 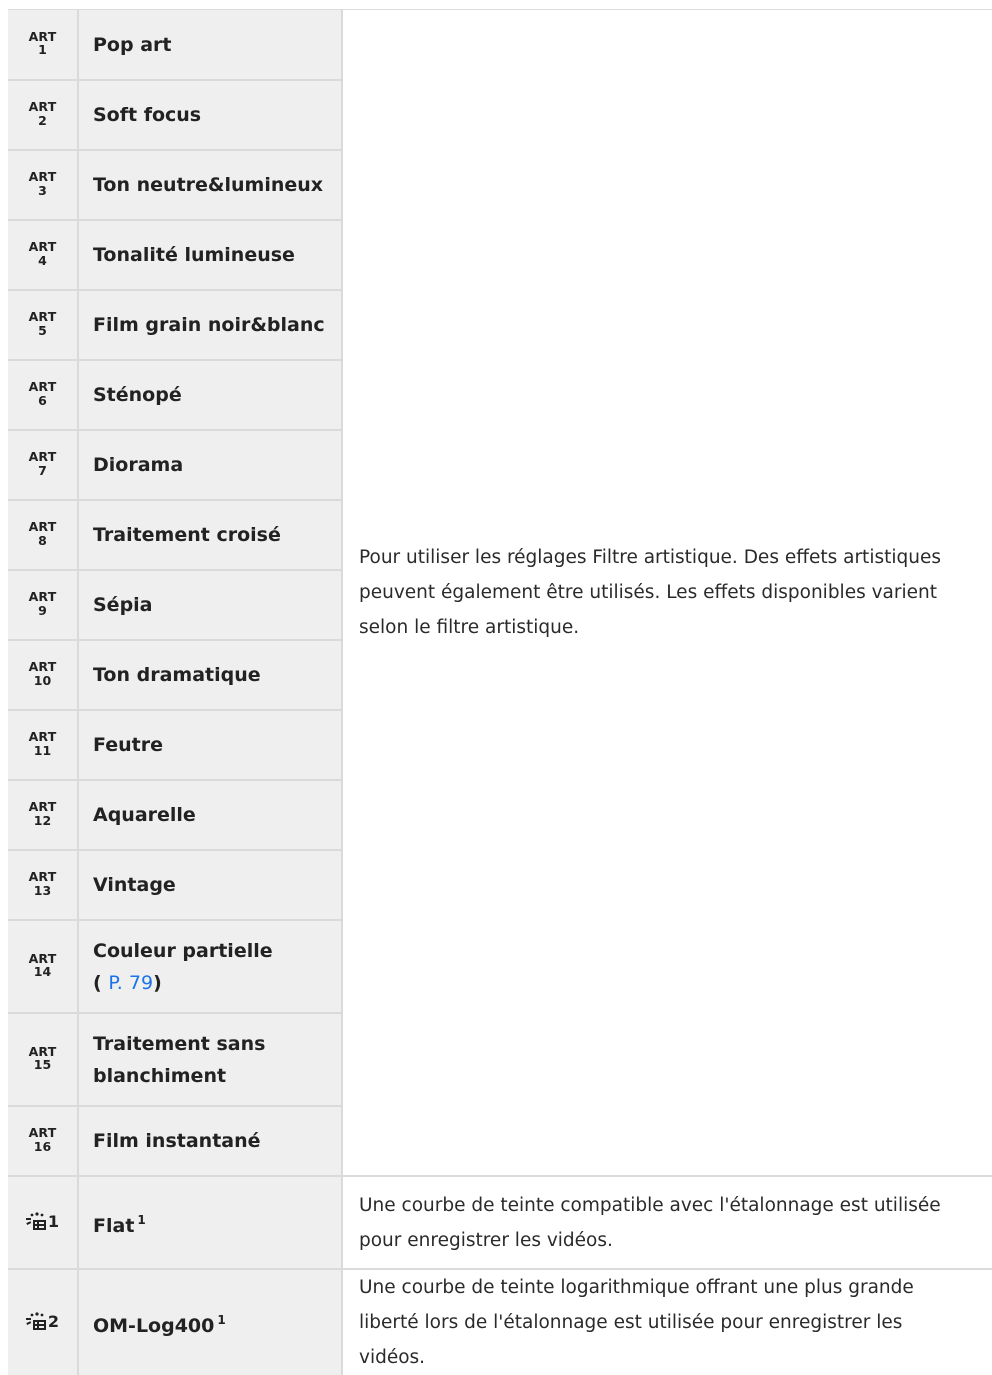 I want to click on art-icon: ART 10, so click(x=43, y=675).